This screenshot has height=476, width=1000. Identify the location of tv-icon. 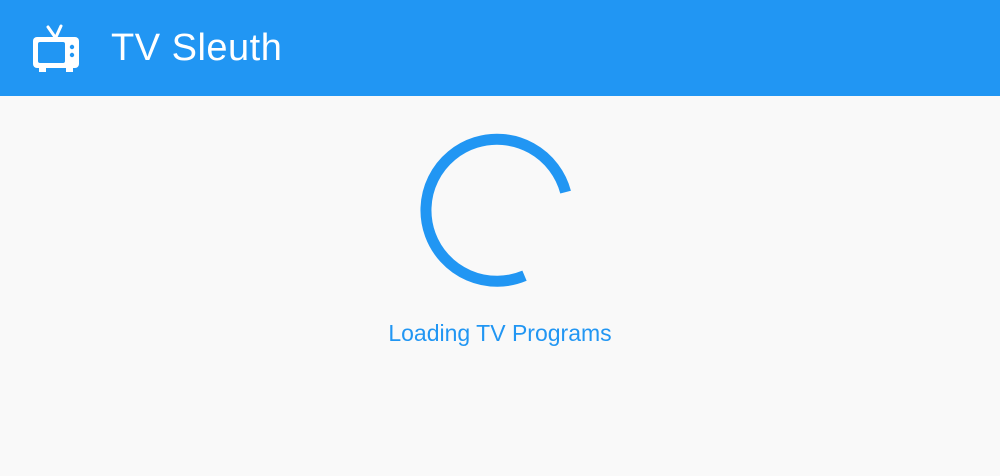
(56, 48).